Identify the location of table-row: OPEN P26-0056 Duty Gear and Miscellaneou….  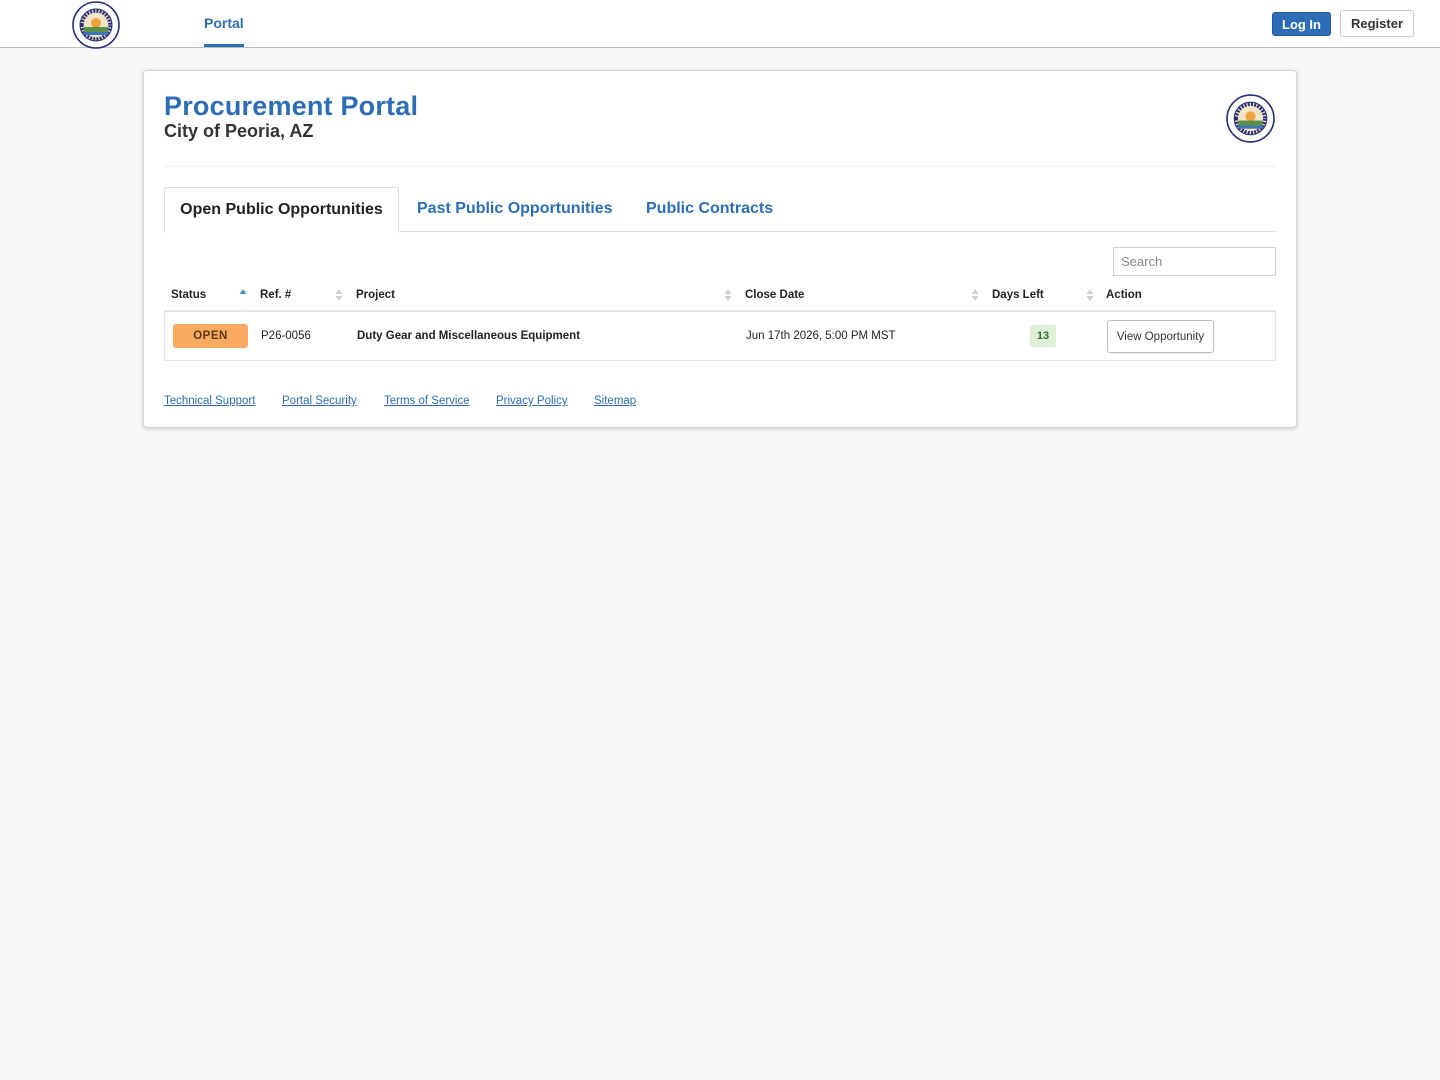
(720, 336).